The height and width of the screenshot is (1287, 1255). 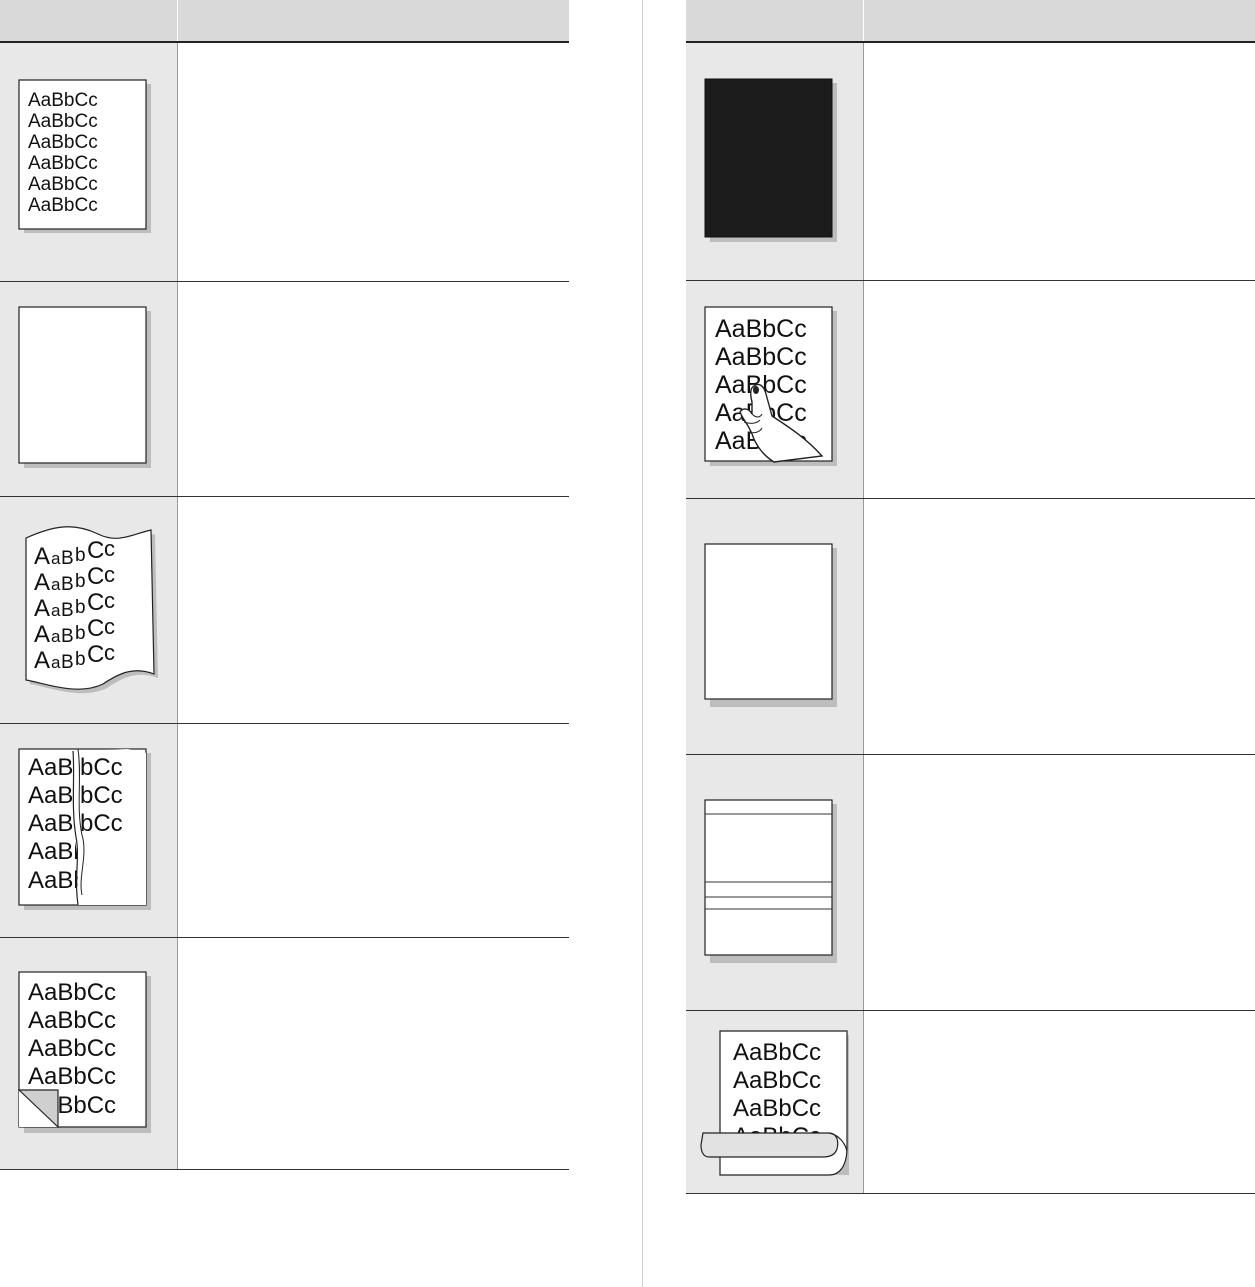 What do you see at coordinates (771, 160) in the screenshot?
I see `black-page-image` at bounding box center [771, 160].